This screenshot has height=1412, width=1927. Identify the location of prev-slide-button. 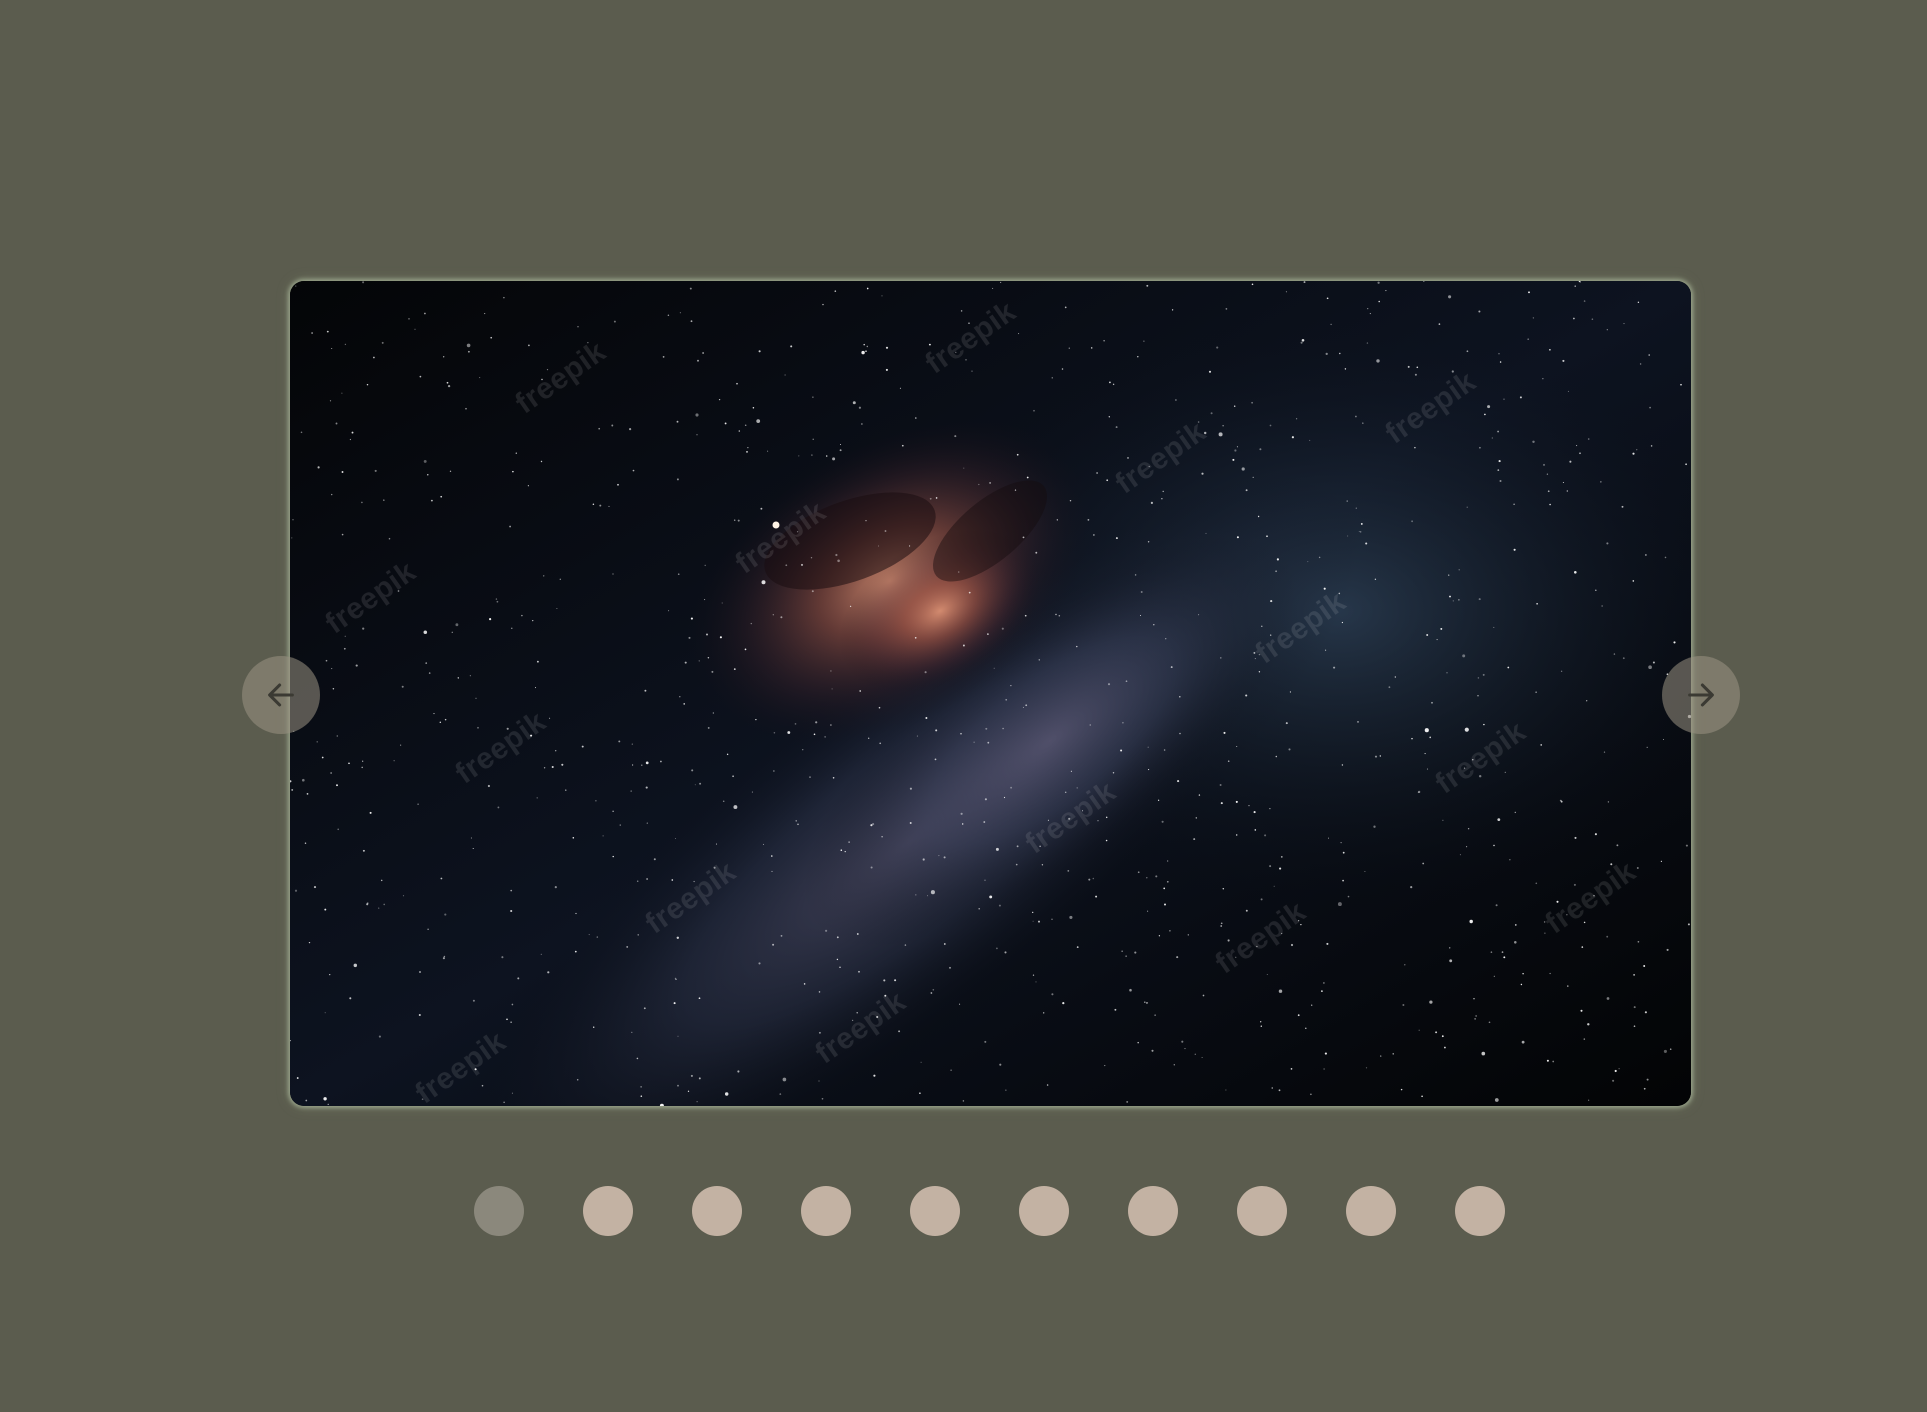
(281, 695).